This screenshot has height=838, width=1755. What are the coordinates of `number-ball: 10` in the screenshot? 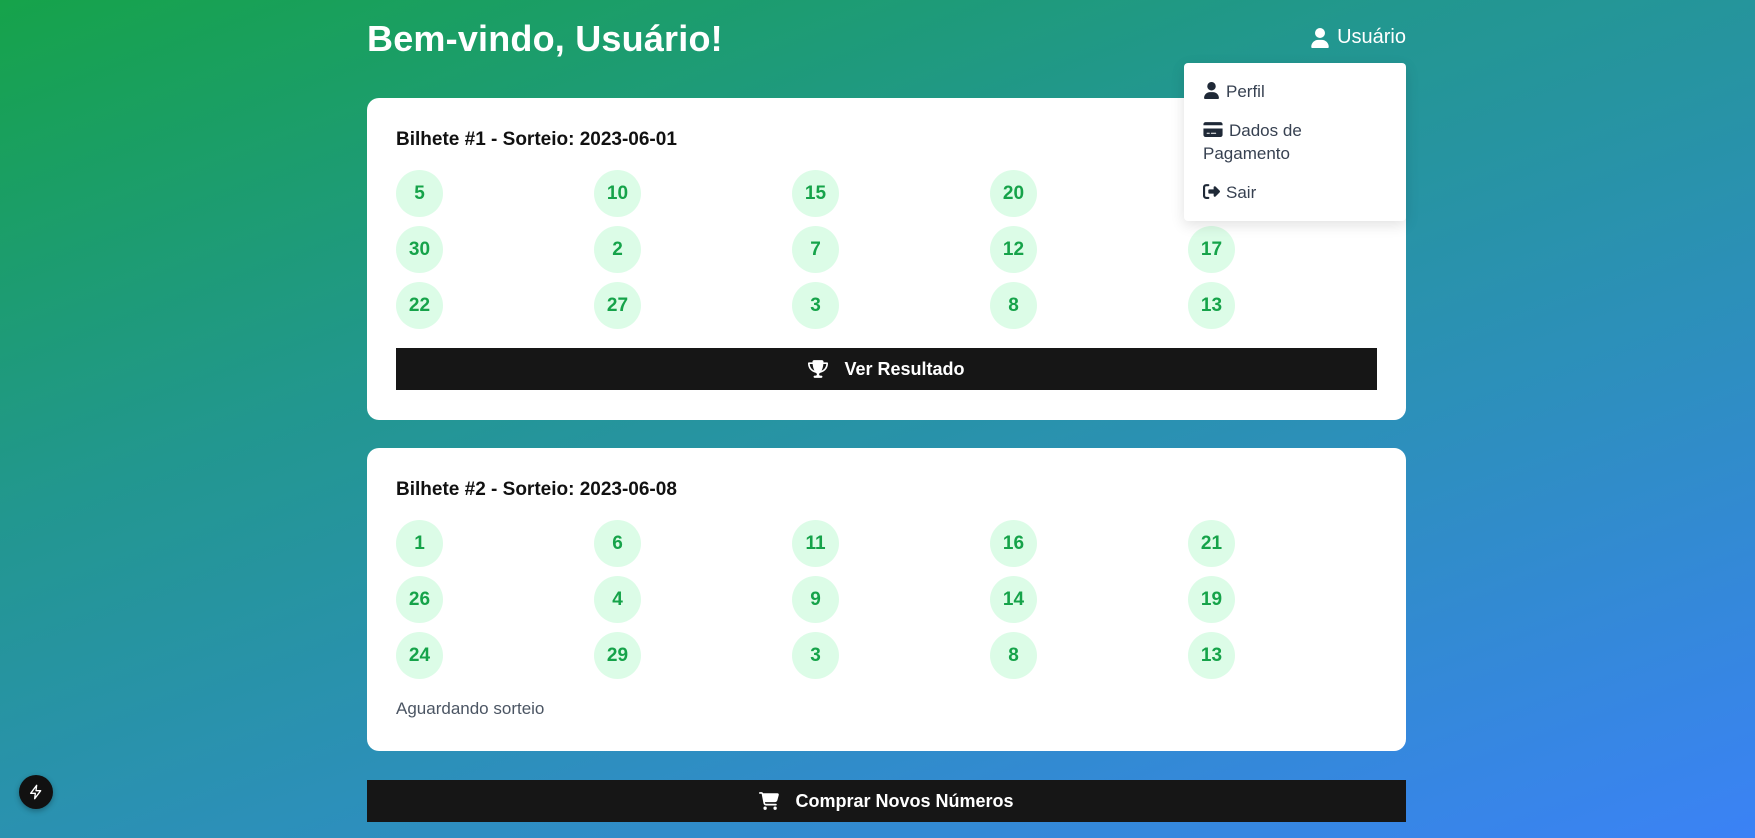 It's located at (617, 193).